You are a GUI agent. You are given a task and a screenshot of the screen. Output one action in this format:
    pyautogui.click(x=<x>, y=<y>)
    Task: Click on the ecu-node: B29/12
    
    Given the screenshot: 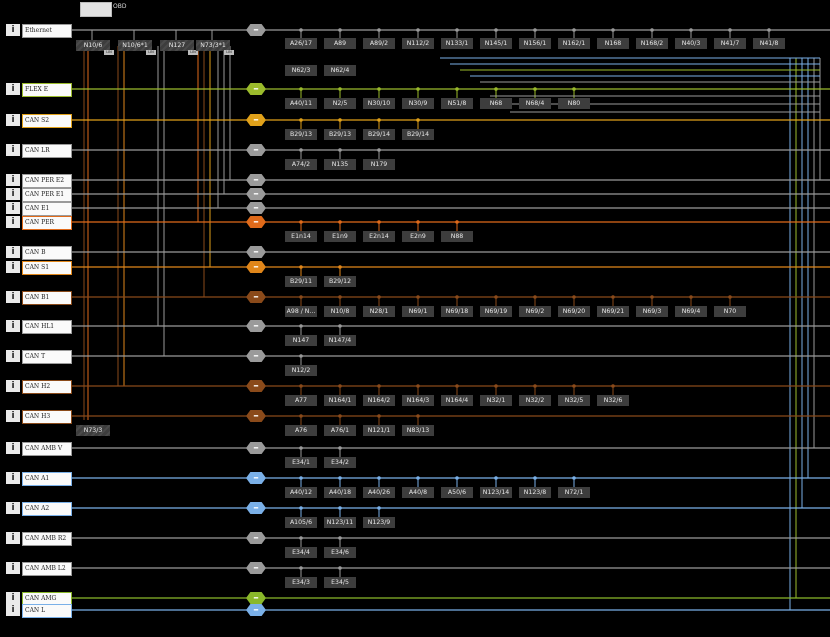 What is the action you would take?
    pyautogui.click(x=340, y=281)
    